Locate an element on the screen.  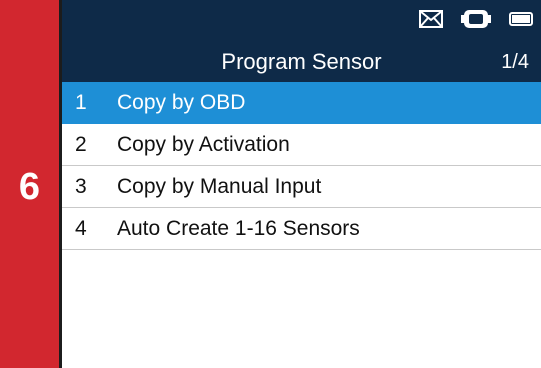
menu-item-number: 2 is located at coordinates (81, 144).